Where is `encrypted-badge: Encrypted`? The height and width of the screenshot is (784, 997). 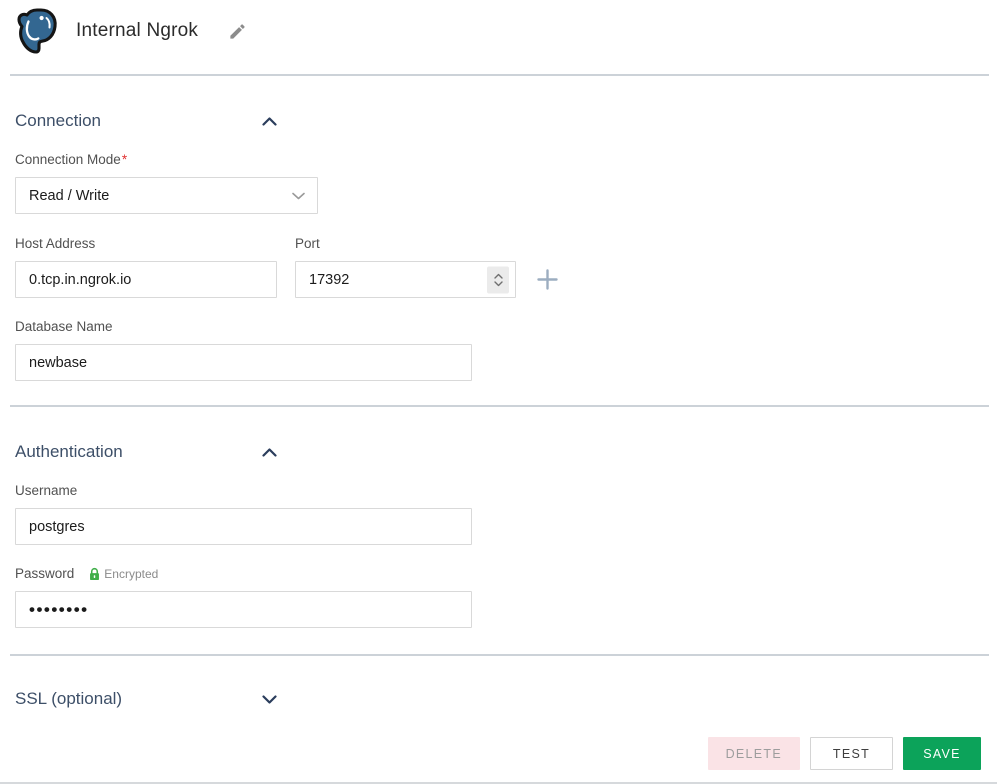 encrypted-badge: Encrypted is located at coordinates (123, 574).